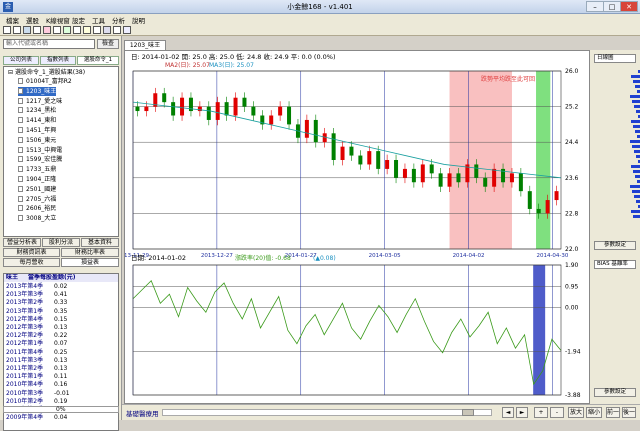 This screenshot has height=431, width=640. What do you see at coordinates (40, 101) in the screenshot?
I see `tree-item: 1217_愛之味` at bounding box center [40, 101].